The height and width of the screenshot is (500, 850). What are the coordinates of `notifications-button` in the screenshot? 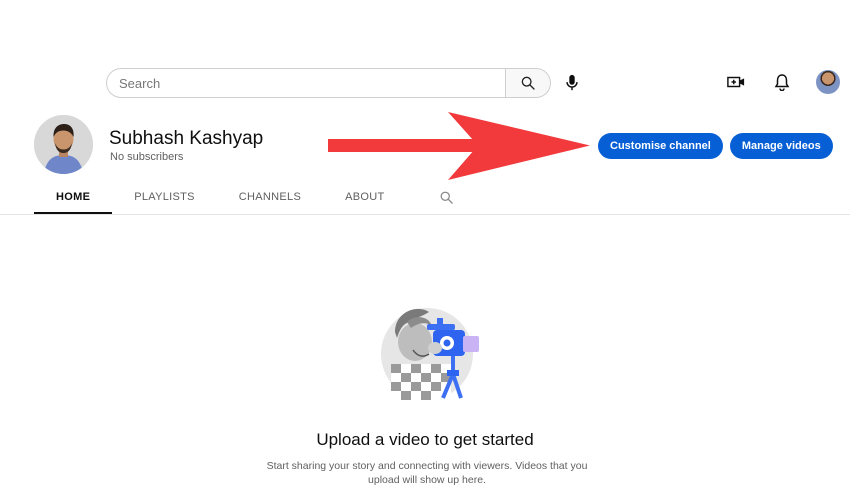 It's located at (782, 82).